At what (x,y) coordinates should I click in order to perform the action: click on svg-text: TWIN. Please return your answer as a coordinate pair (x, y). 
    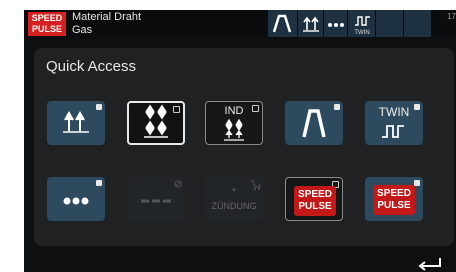
    Looking at the image, I should click on (361, 33).